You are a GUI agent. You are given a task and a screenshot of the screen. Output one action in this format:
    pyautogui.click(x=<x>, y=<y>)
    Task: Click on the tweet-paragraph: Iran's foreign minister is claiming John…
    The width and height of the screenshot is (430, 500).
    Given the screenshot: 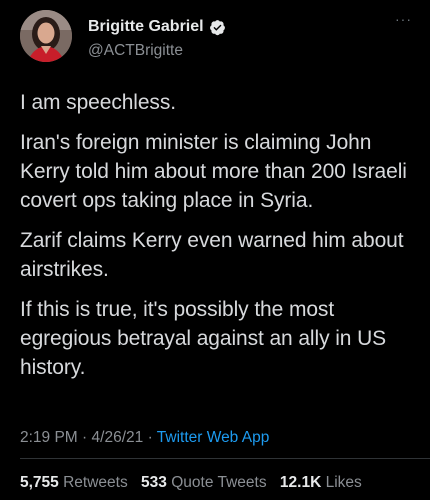 What is the action you would take?
    pyautogui.click(x=213, y=171)
    